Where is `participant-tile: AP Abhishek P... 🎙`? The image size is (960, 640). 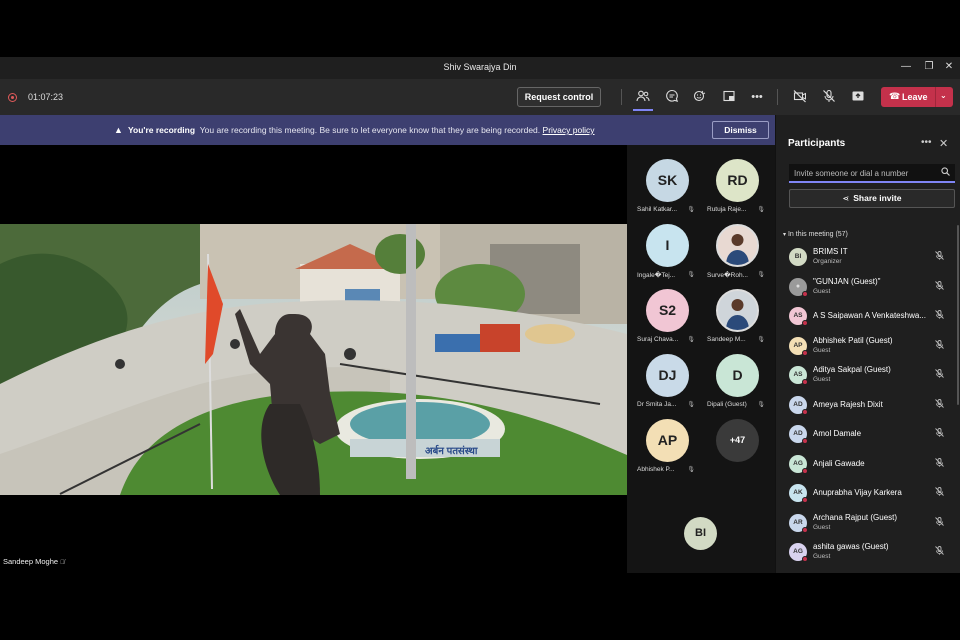 participant-tile: AP Abhishek P... 🎙 is located at coordinates (668, 450).